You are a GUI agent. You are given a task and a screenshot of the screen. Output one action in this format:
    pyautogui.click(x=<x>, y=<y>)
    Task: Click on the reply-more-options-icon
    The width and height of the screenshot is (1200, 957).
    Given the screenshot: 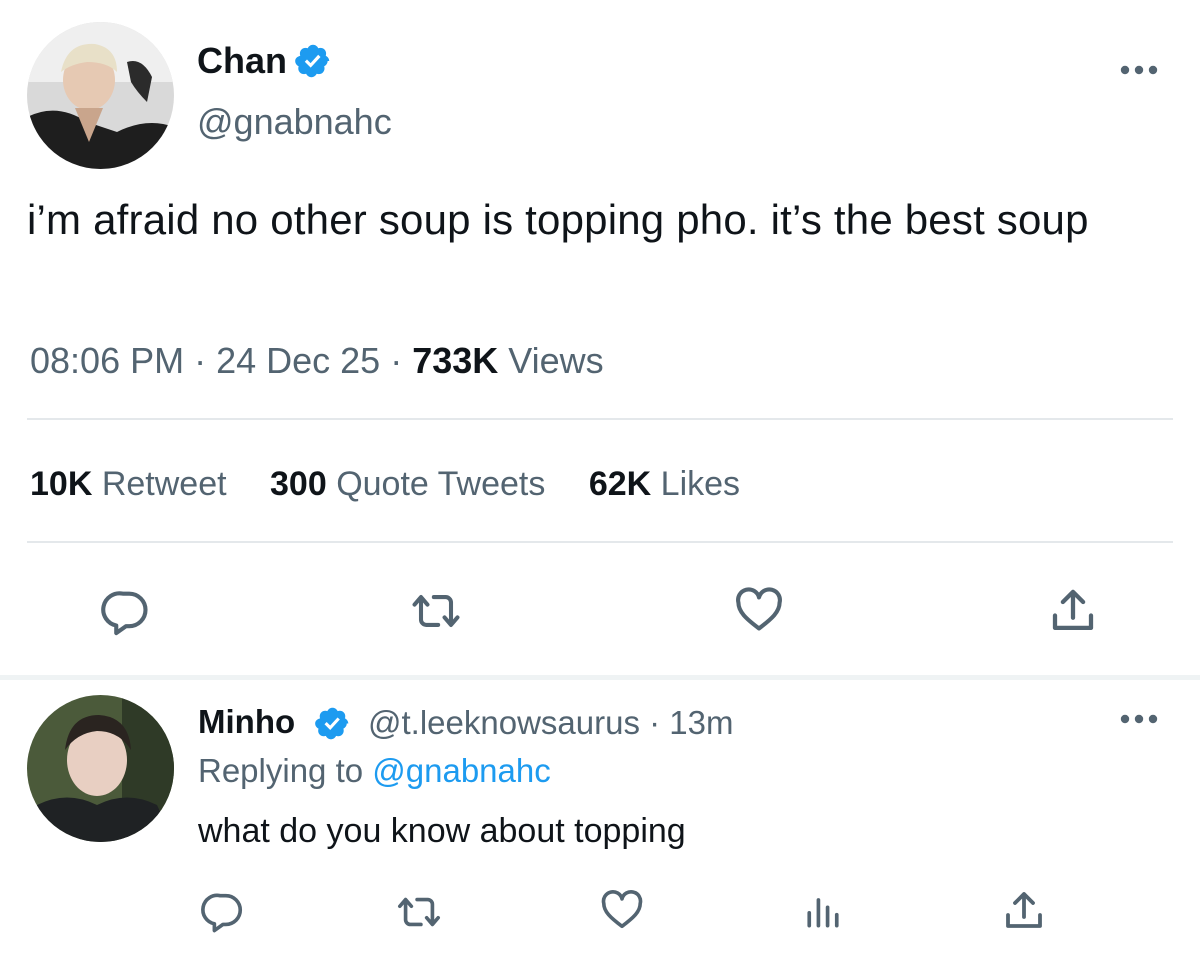 What is the action you would take?
    pyautogui.click(x=1140, y=721)
    